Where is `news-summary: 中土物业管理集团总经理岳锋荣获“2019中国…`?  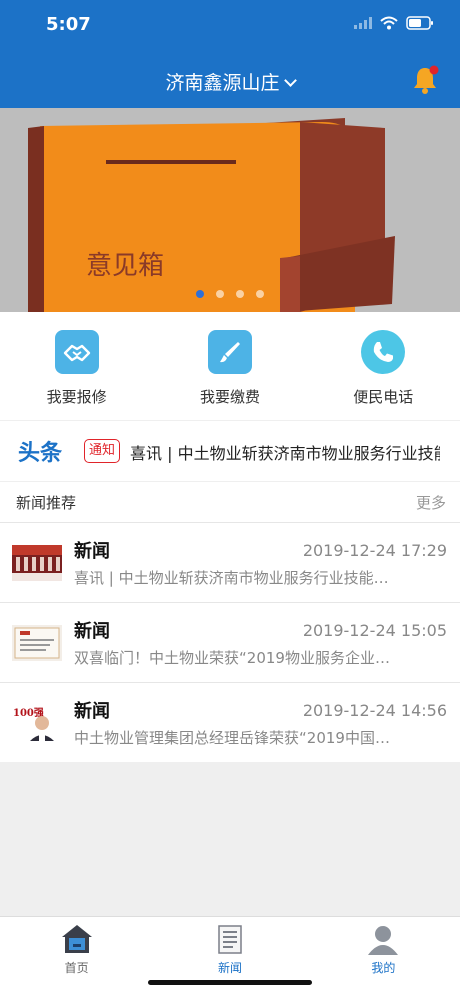 news-summary: 中土物业管理集团总经理岳锋荣获“2019中国… is located at coordinates (232, 738).